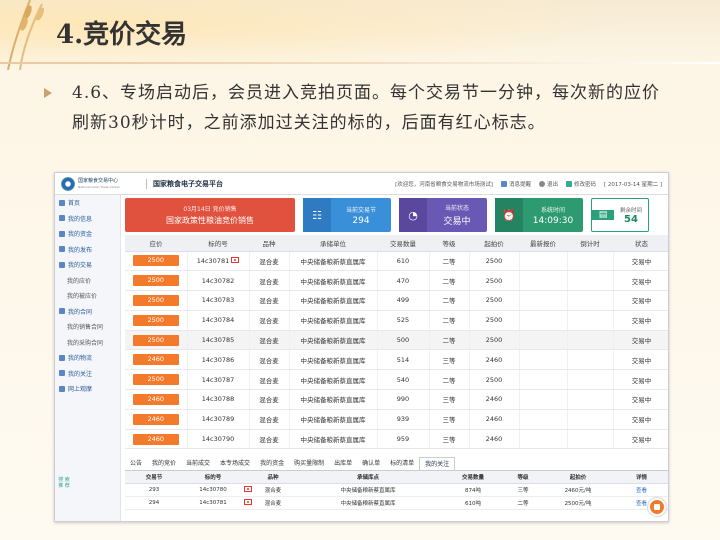 Image resolution: width=720 pixels, height=540 pixels. I want to click on table-row: 2500 14c30783 混合麦 中央储备粮新蔡直属库 499 二等 2500 交易中, so click(396, 300).